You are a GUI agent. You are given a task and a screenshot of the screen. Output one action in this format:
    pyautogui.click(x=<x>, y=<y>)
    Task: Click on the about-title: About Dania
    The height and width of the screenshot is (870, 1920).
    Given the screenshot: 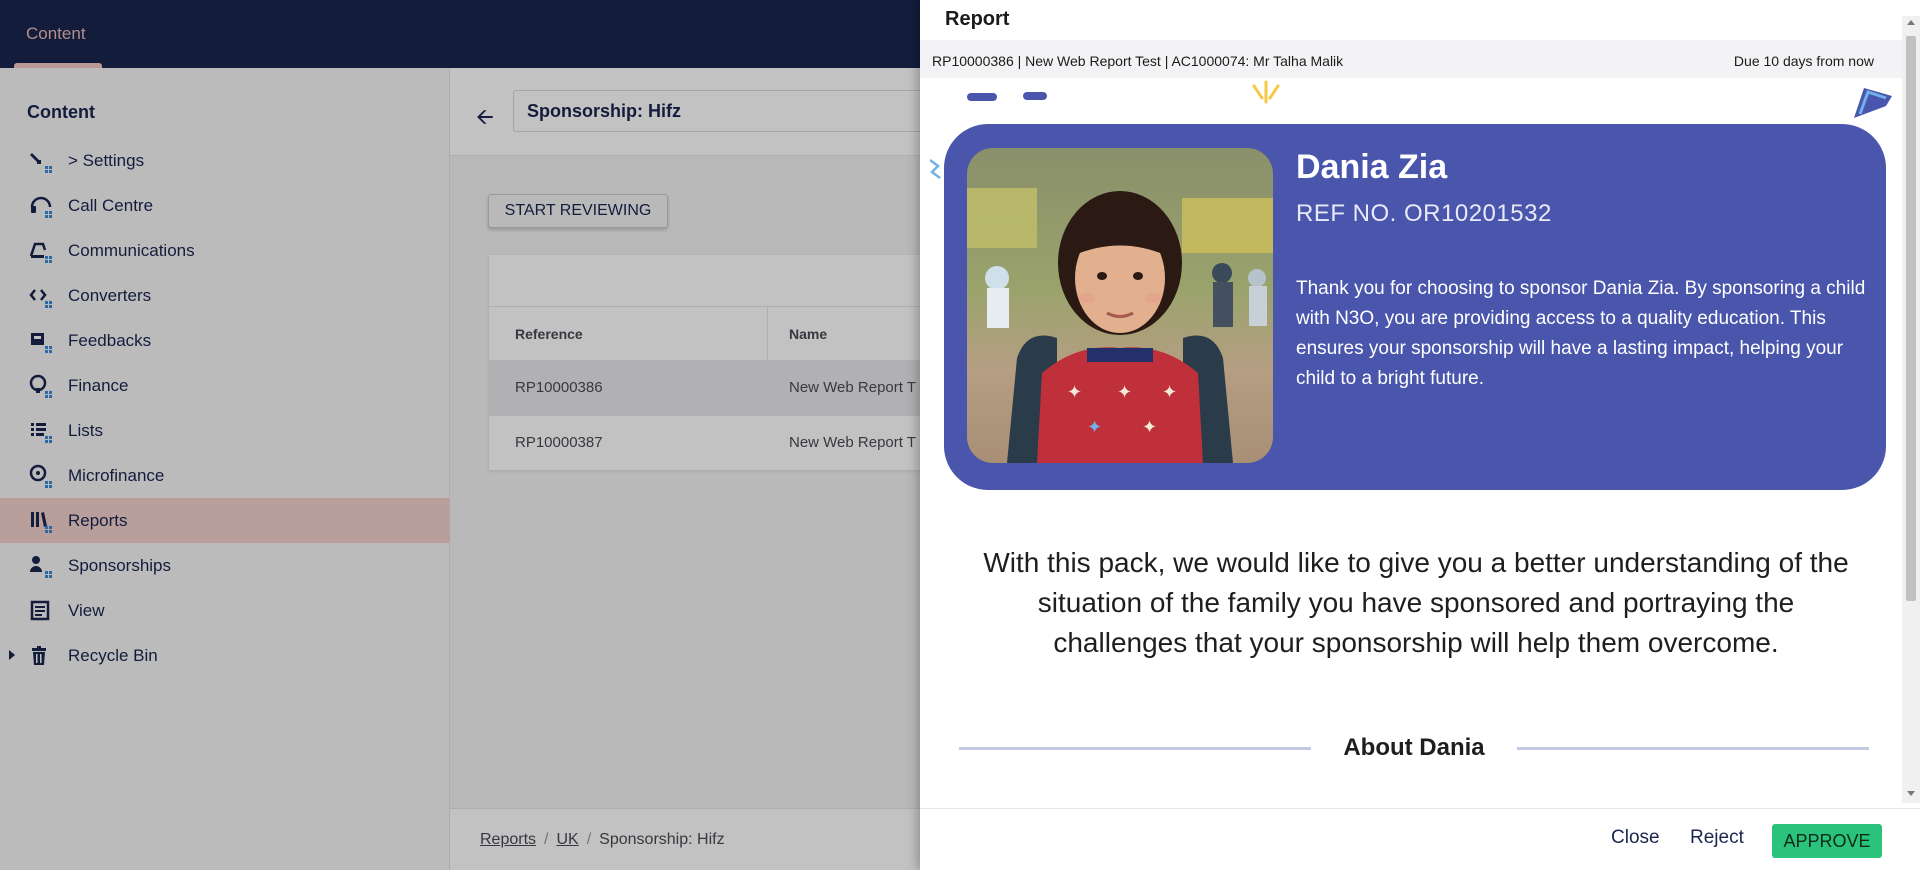 What is the action you would take?
    pyautogui.click(x=1414, y=747)
    